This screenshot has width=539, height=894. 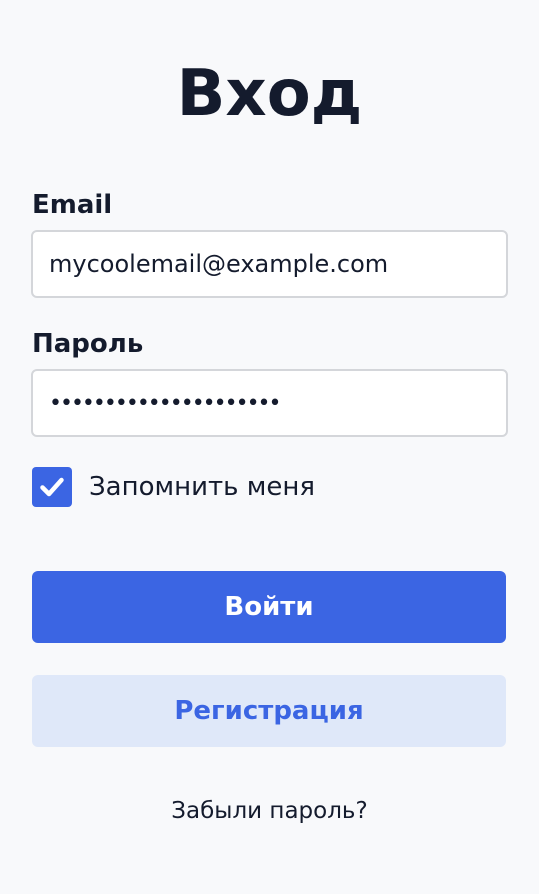 I want to click on remember-me-label: Запомнить меня, so click(x=202, y=486).